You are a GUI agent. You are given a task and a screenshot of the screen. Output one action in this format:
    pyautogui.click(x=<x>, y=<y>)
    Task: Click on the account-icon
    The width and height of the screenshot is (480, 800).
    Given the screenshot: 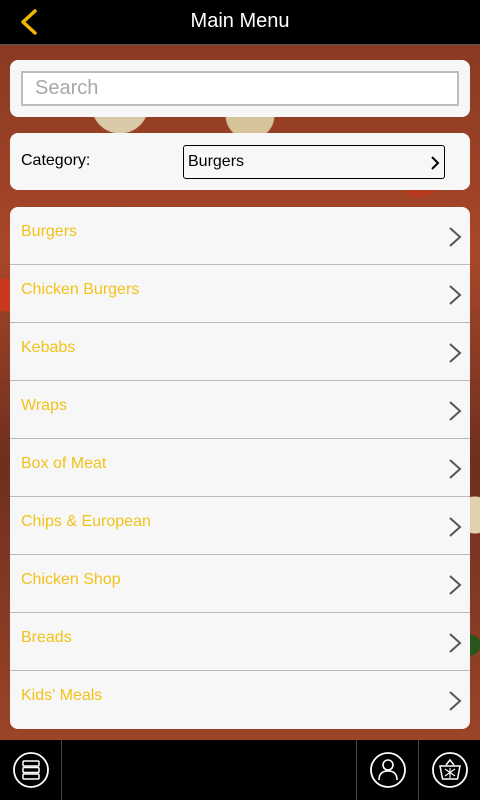 What is the action you would take?
    pyautogui.click(x=387, y=770)
    